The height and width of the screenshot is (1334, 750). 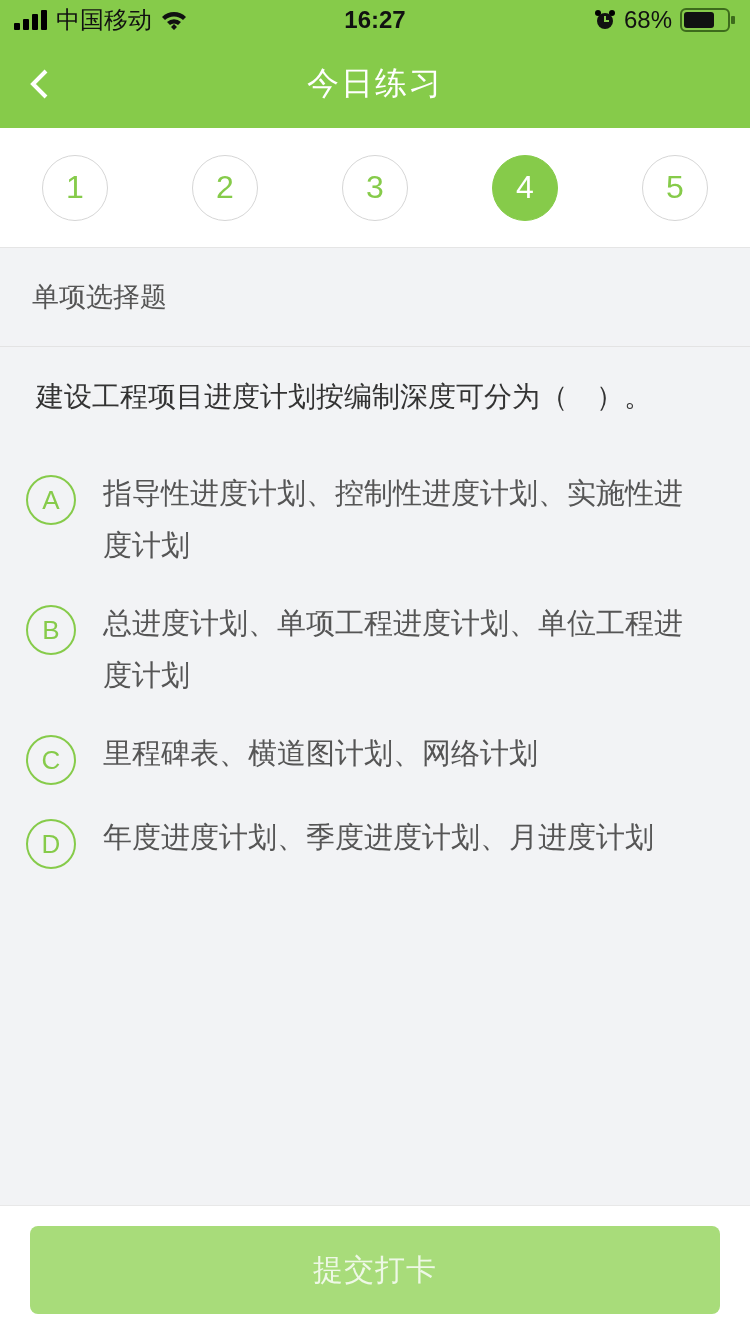 I want to click on option-text: 指导性进度计划、控制性进度计划、实施性进度计划, so click(x=406, y=519).